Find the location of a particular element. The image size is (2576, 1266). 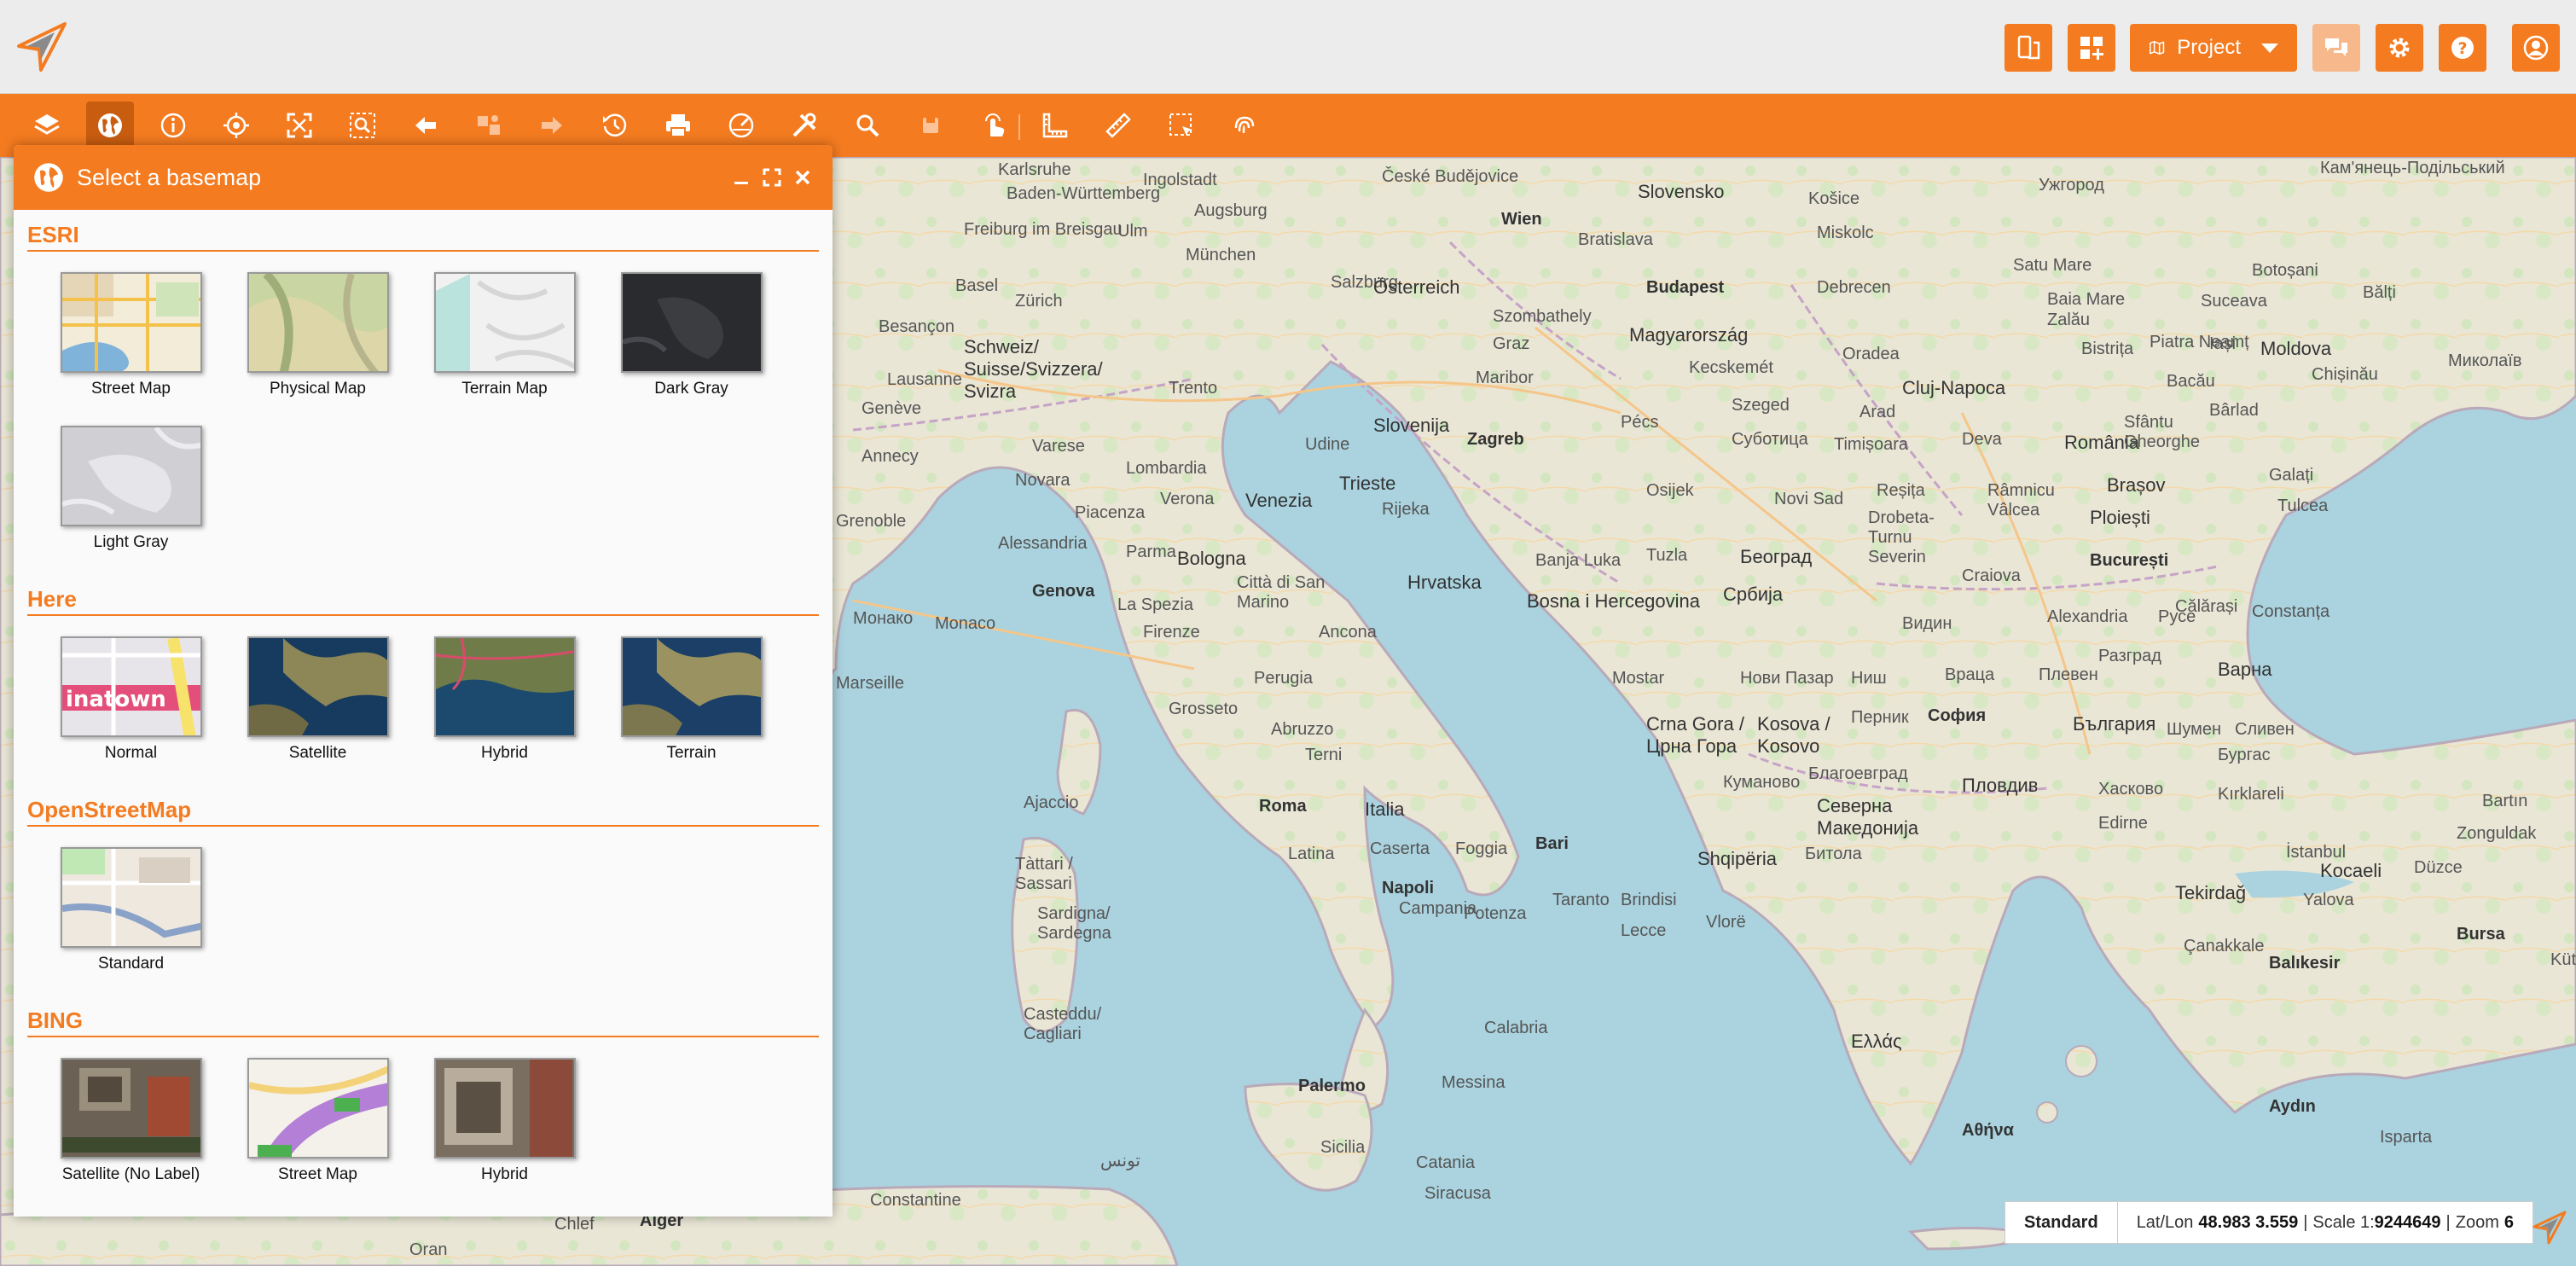

basemap-option-esri-physical: Physical Map is located at coordinates (317, 349).